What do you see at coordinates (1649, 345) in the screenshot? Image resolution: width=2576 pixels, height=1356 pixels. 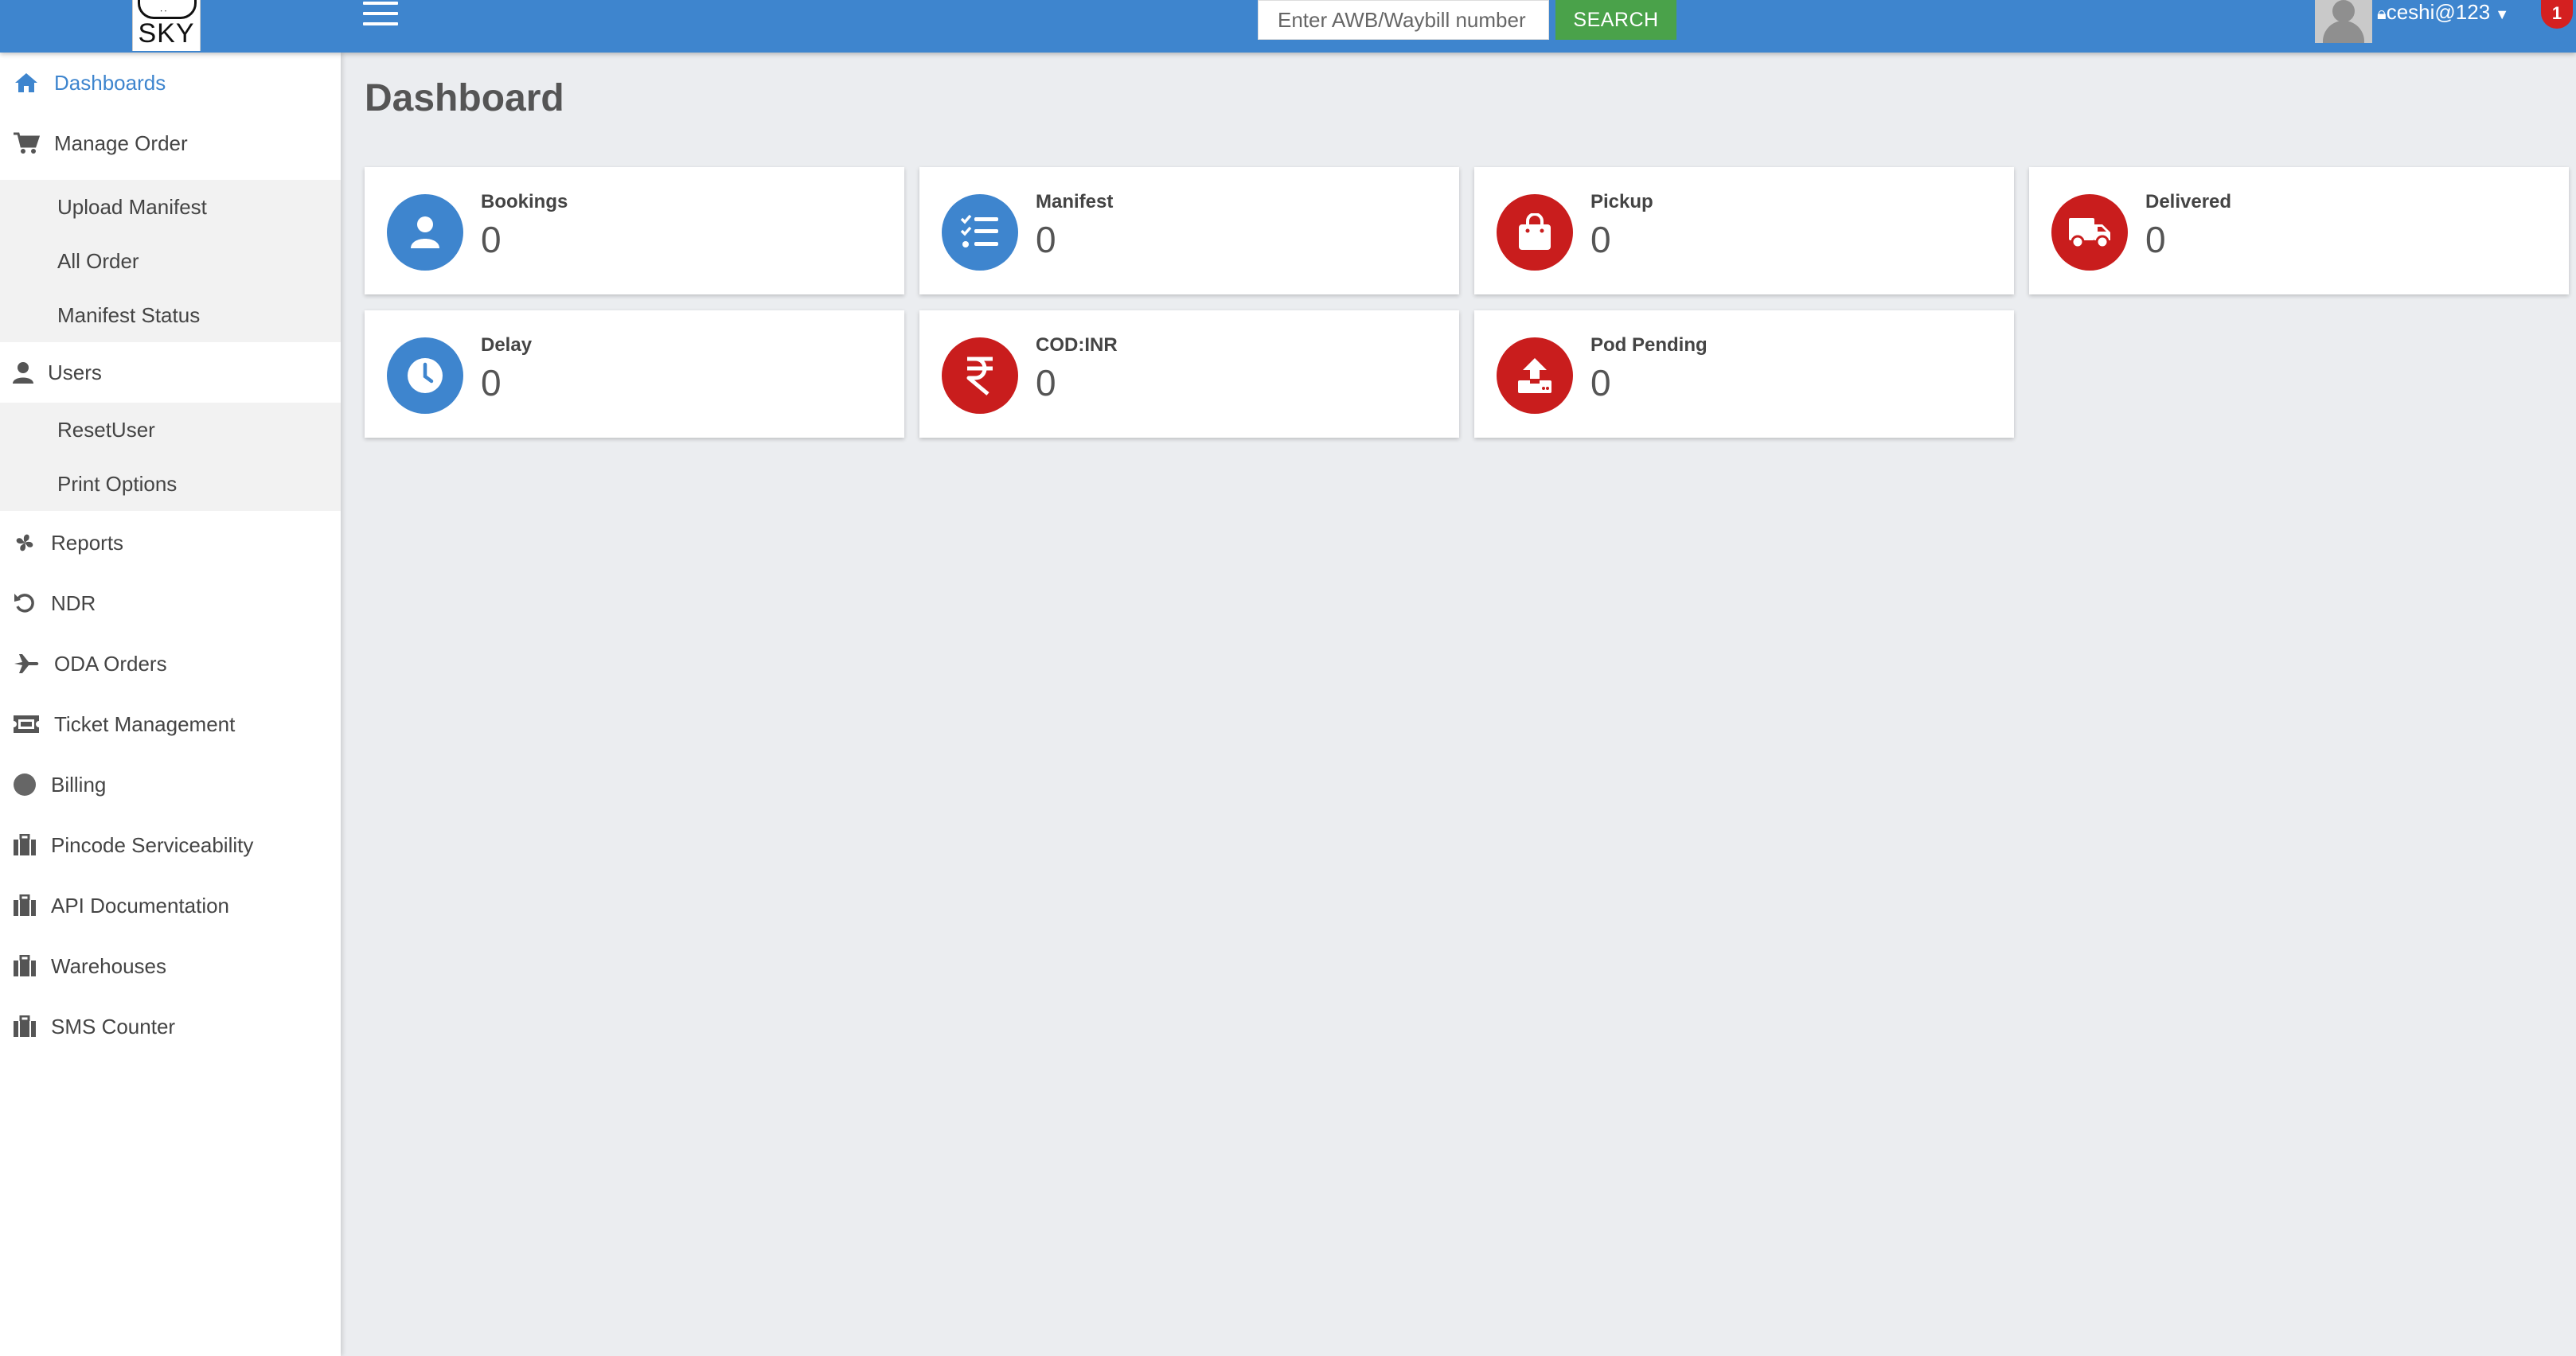 I see `stat-label: Pod Pending` at bounding box center [1649, 345].